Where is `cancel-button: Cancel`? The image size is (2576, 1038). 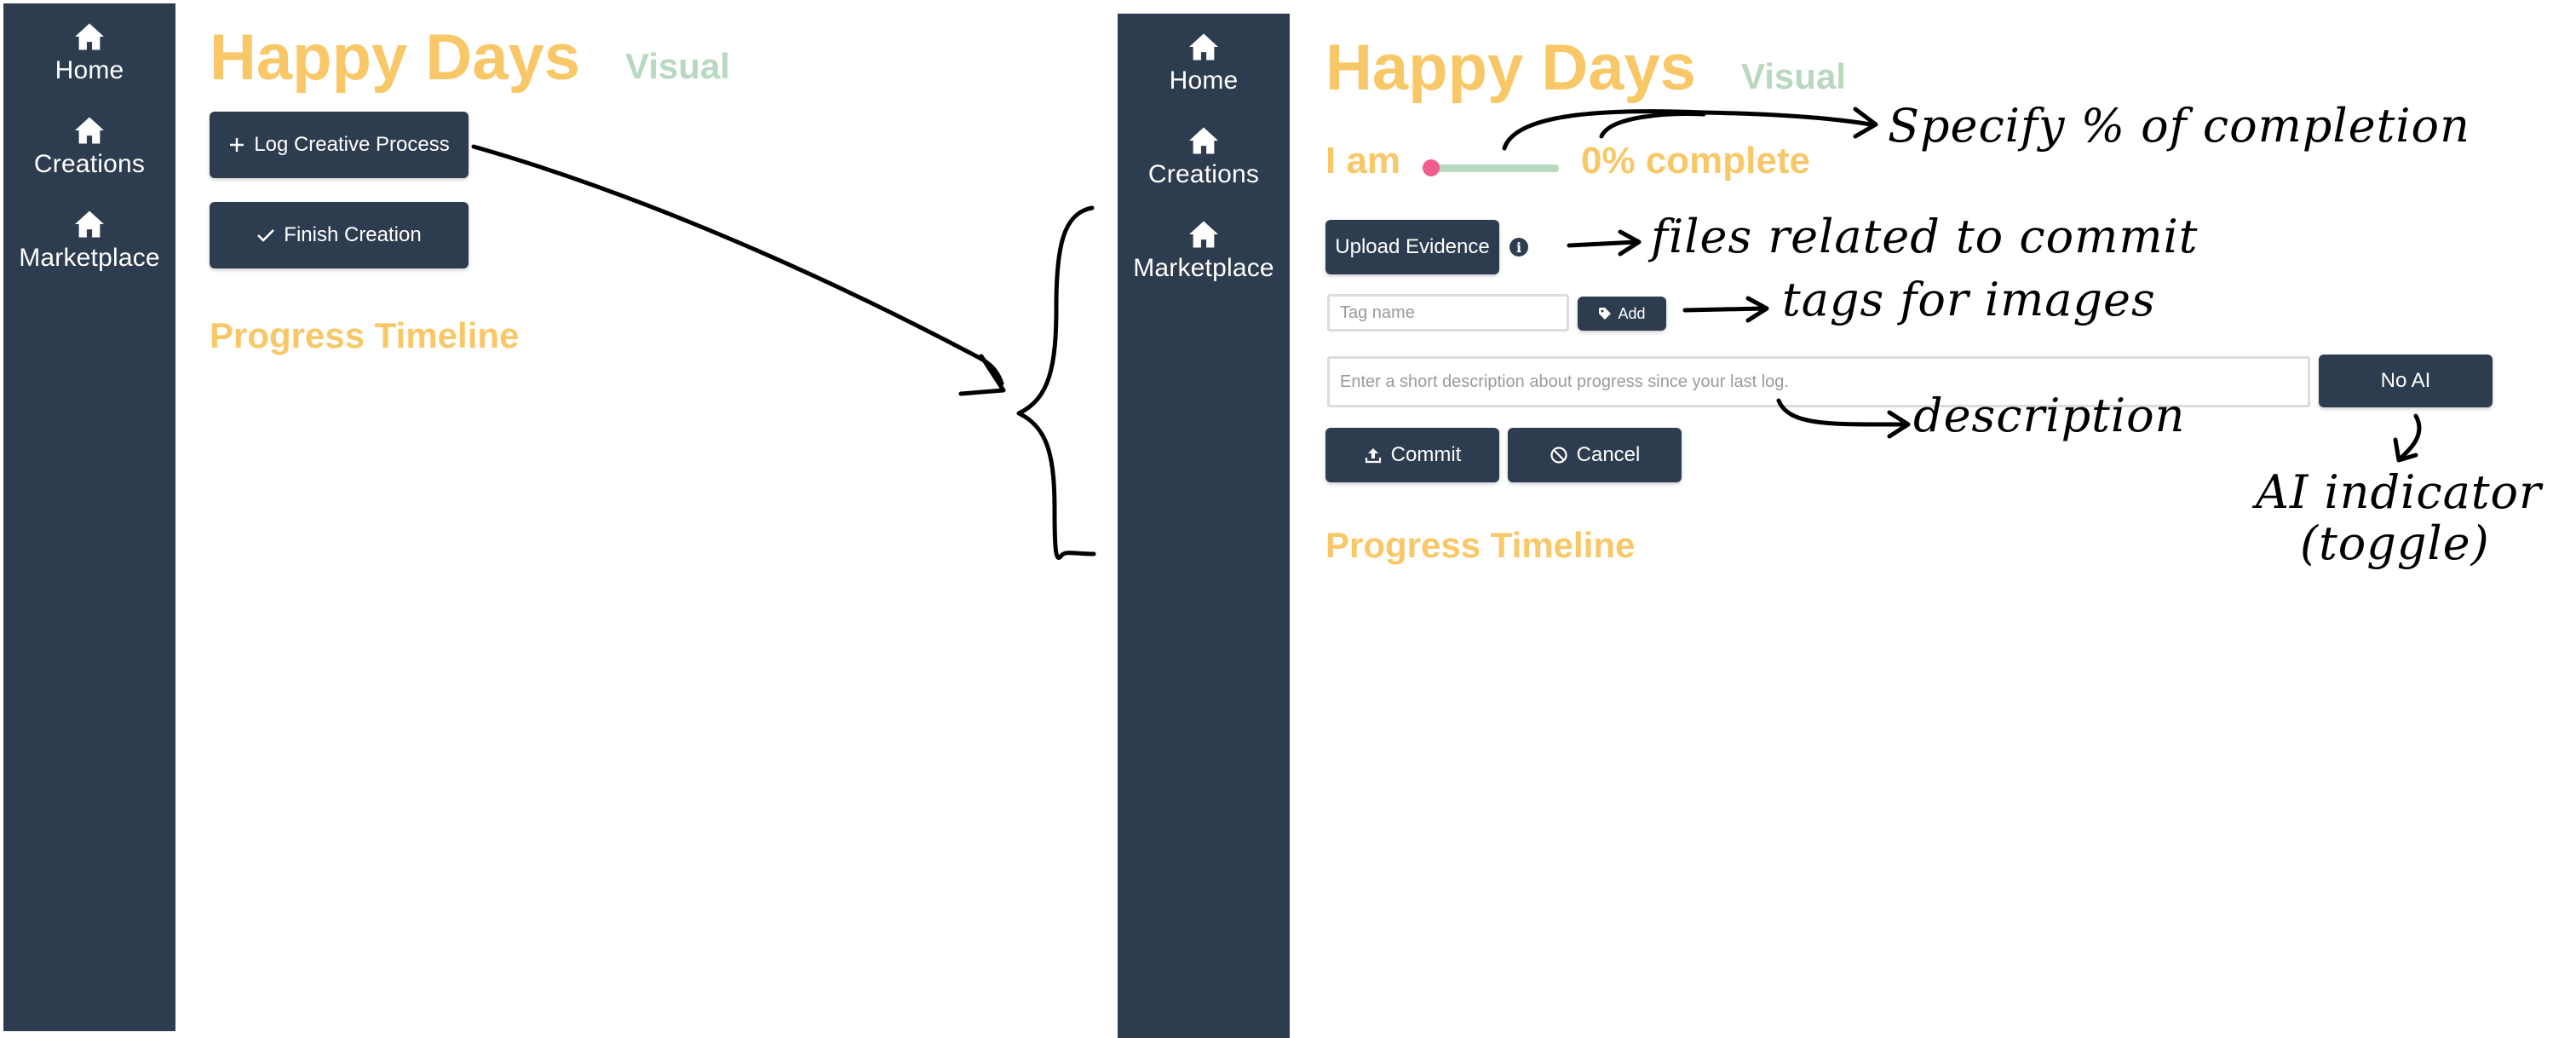 cancel-button: Cancel is located at coordinates (1595, 455).